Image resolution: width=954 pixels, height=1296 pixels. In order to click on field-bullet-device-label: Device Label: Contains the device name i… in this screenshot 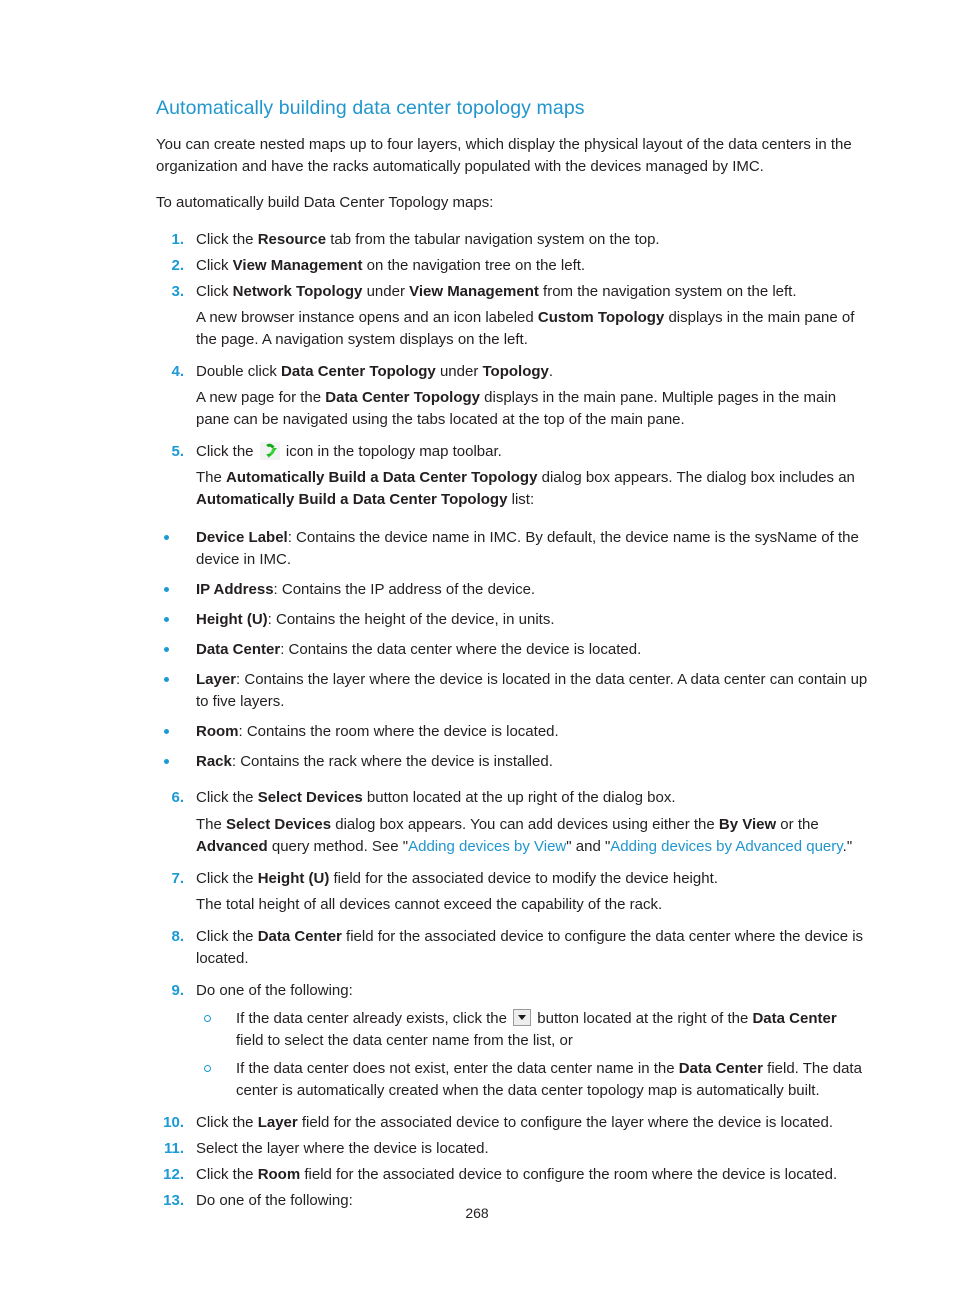, I will do `click(512, 549)`.